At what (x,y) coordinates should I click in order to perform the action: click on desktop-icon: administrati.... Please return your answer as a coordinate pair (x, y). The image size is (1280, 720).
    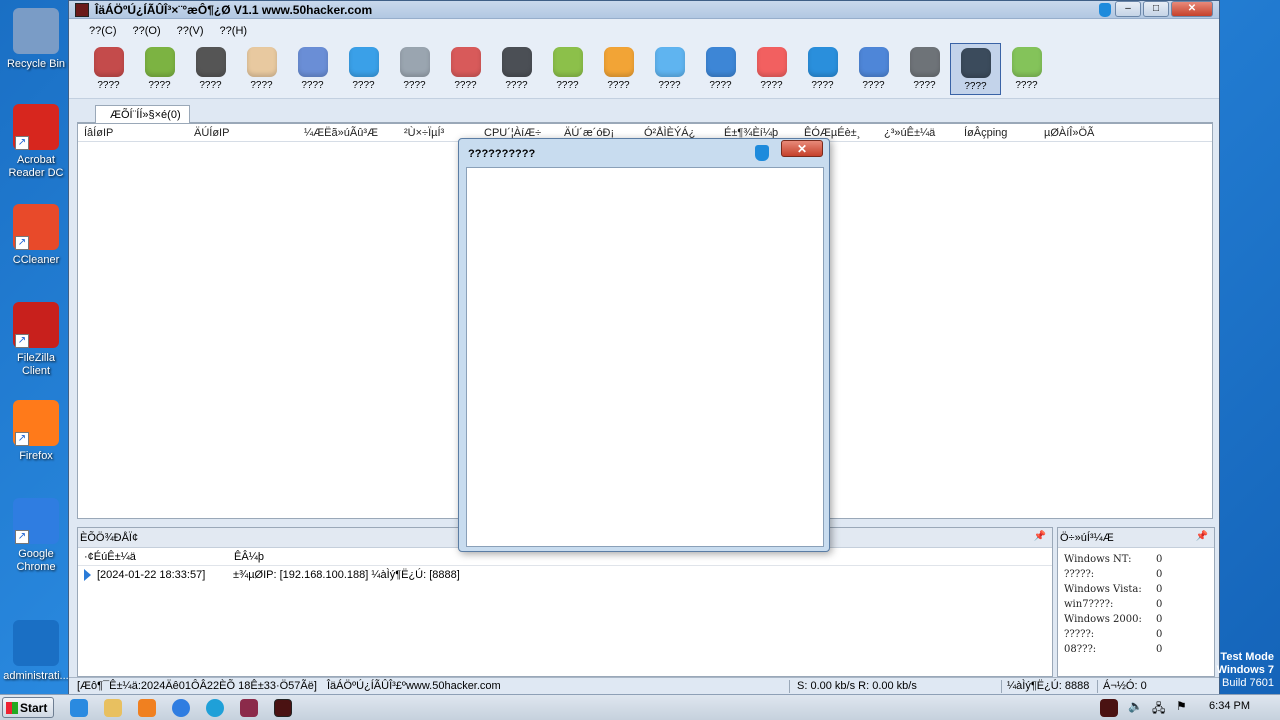
    Looking at the image, I should click on (36, 651).